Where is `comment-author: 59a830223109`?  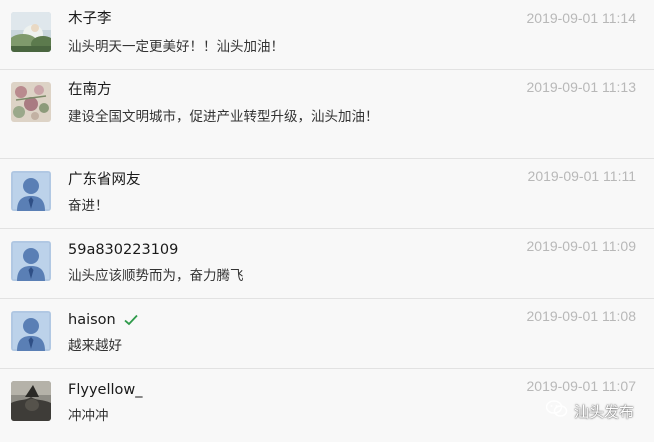
comment-author: 59a830223109 is located at coordinates (123, 250).